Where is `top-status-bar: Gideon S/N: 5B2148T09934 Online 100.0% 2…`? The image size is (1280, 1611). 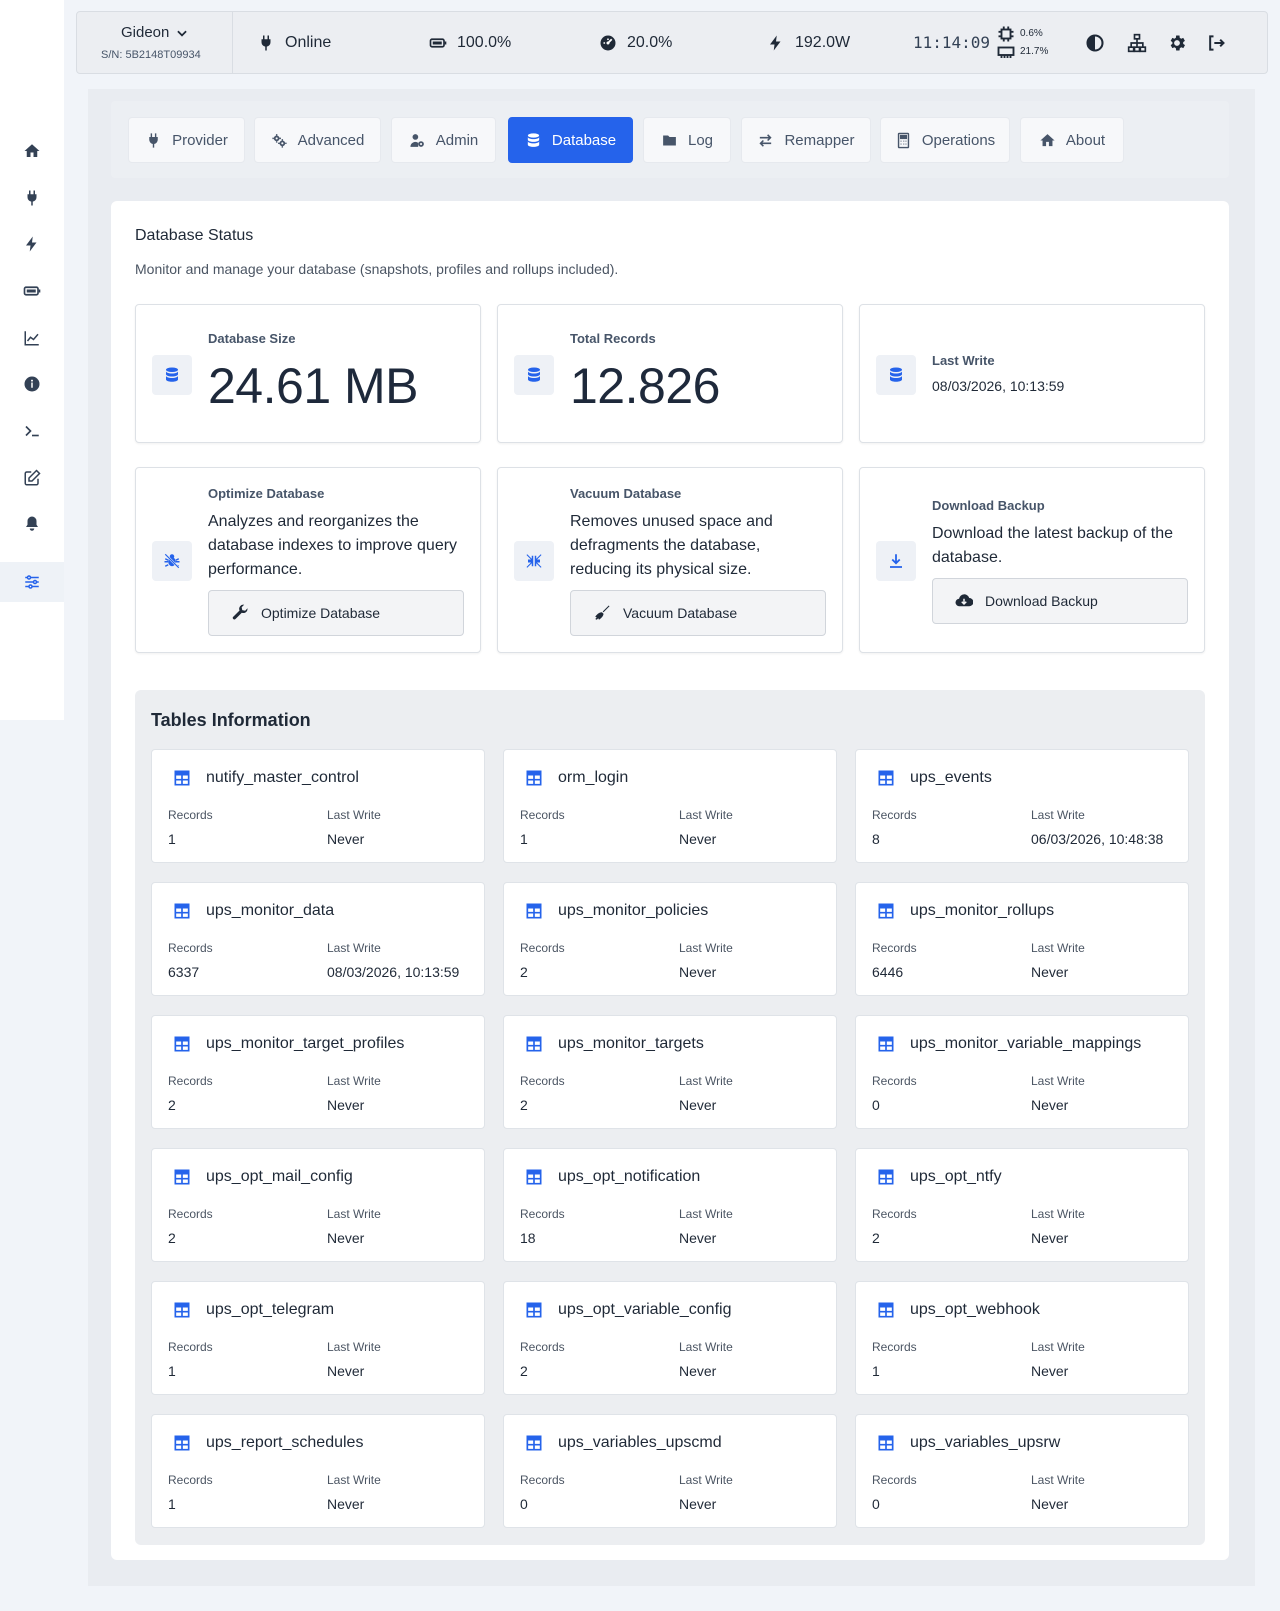
top-status-bar: Gideon S/N: 5B2148T09934 Online 100.0% 2… is located at coordinates (672, 42).